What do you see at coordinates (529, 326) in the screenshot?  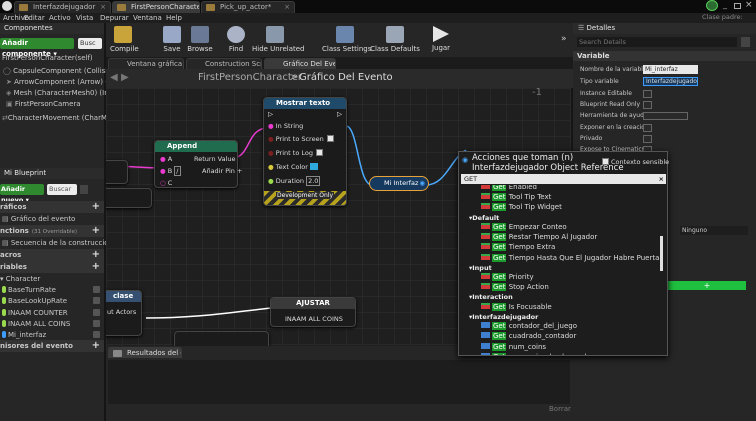 I see `popup-action-item: Get contador_del_juego` at bounding box center [529, 326].